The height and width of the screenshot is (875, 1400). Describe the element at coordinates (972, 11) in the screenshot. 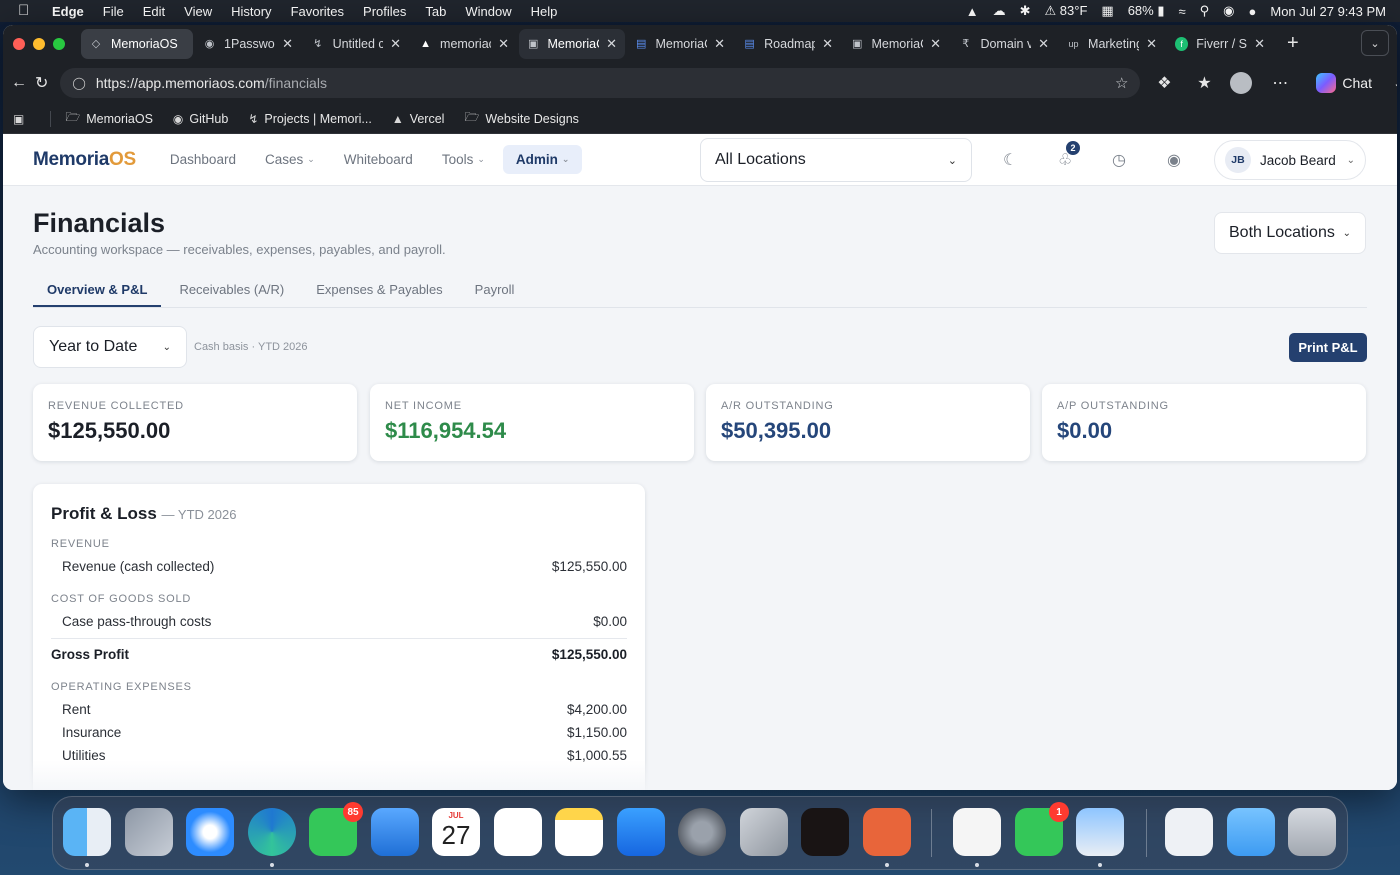

I see `drive-icon: ▲` at that location.